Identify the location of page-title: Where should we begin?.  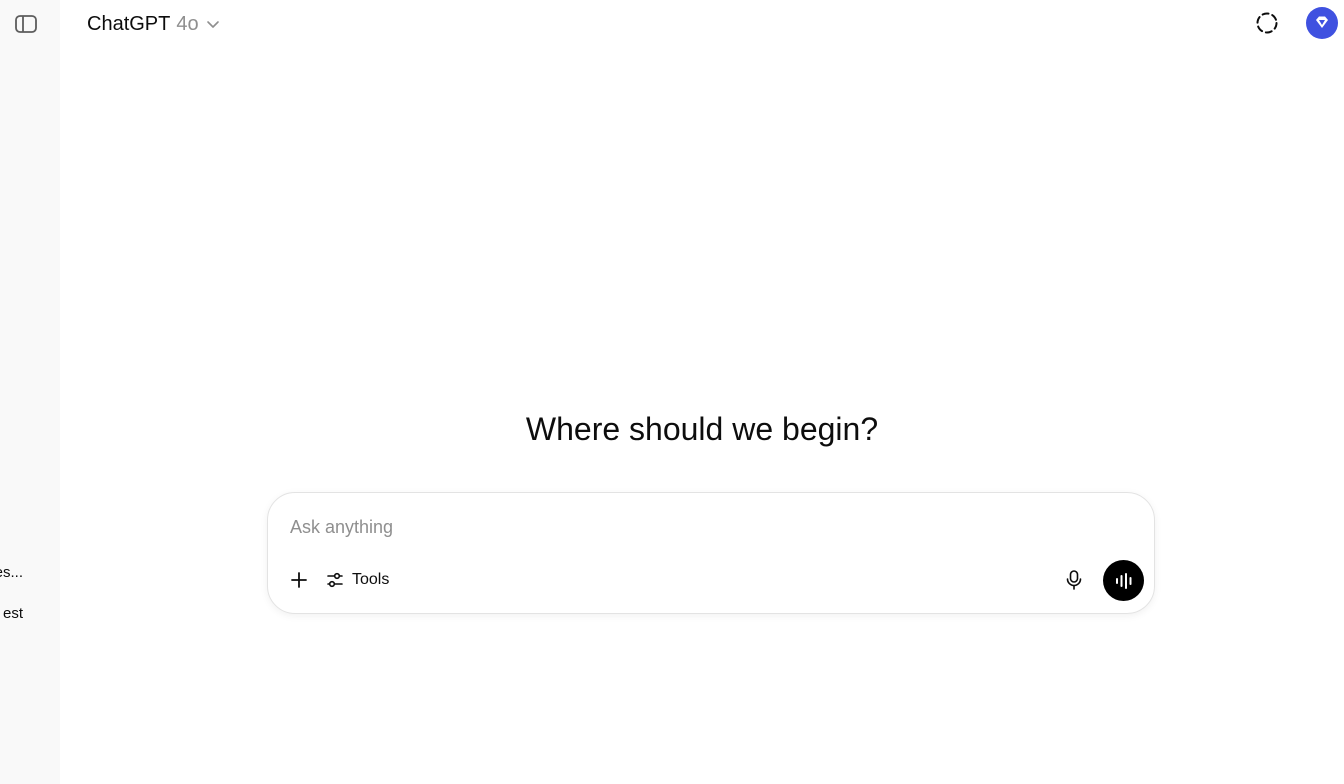
(702, 429).